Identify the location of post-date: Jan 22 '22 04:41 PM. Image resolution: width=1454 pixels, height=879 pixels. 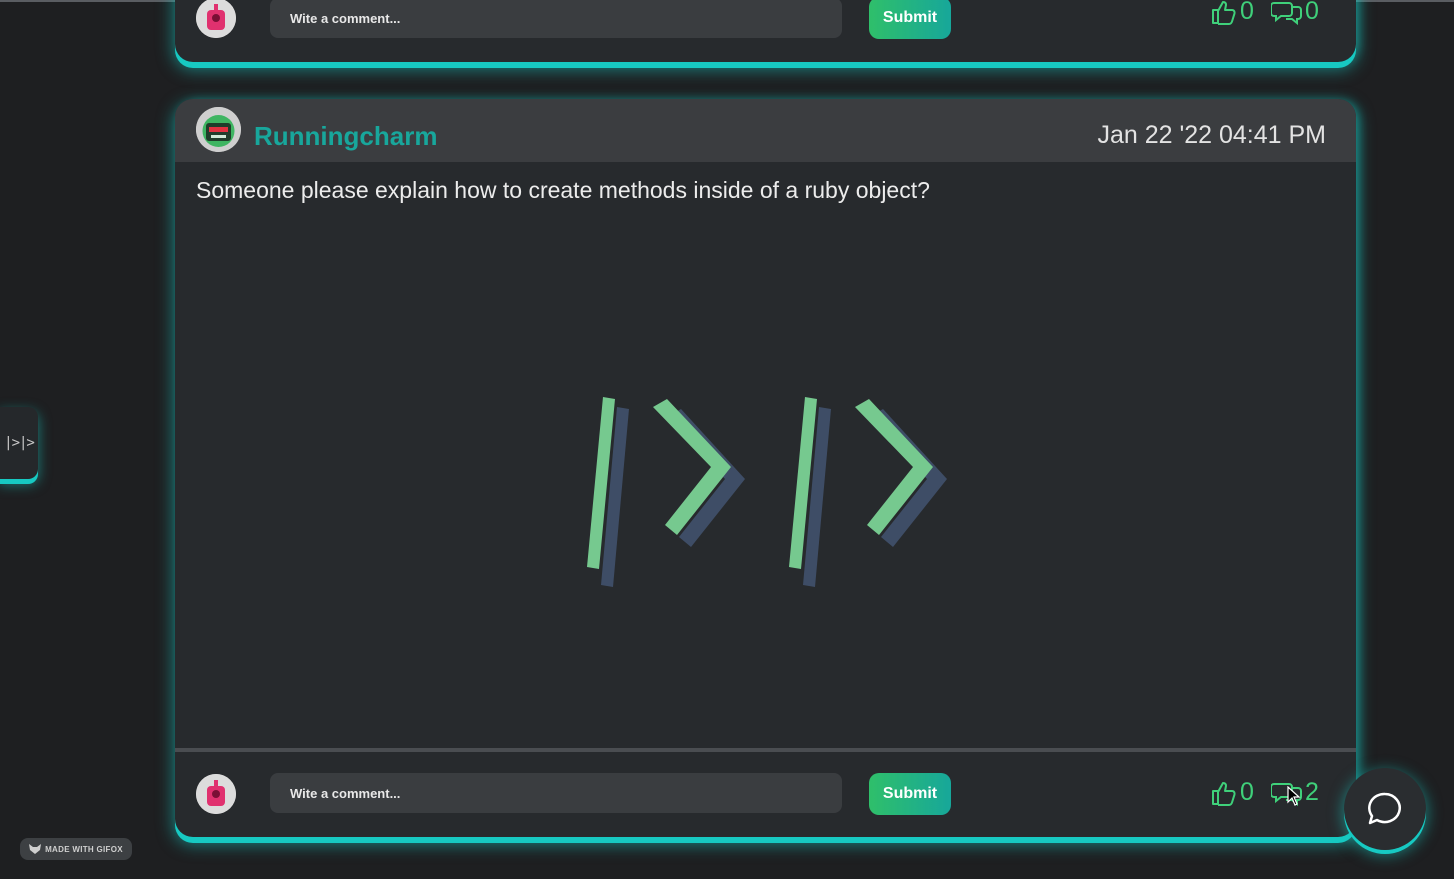
(1211, 135).